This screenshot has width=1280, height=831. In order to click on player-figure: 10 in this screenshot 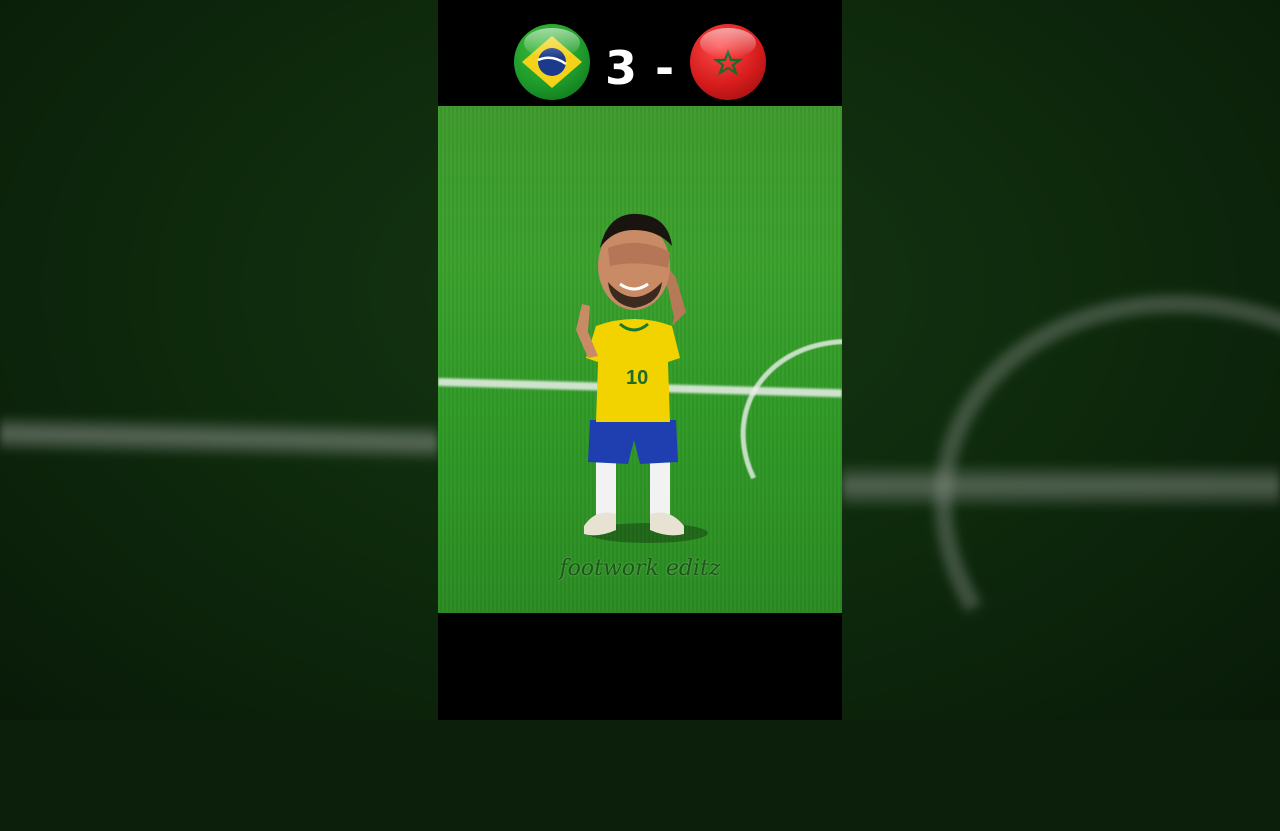, I will do `click(642, 378)`.